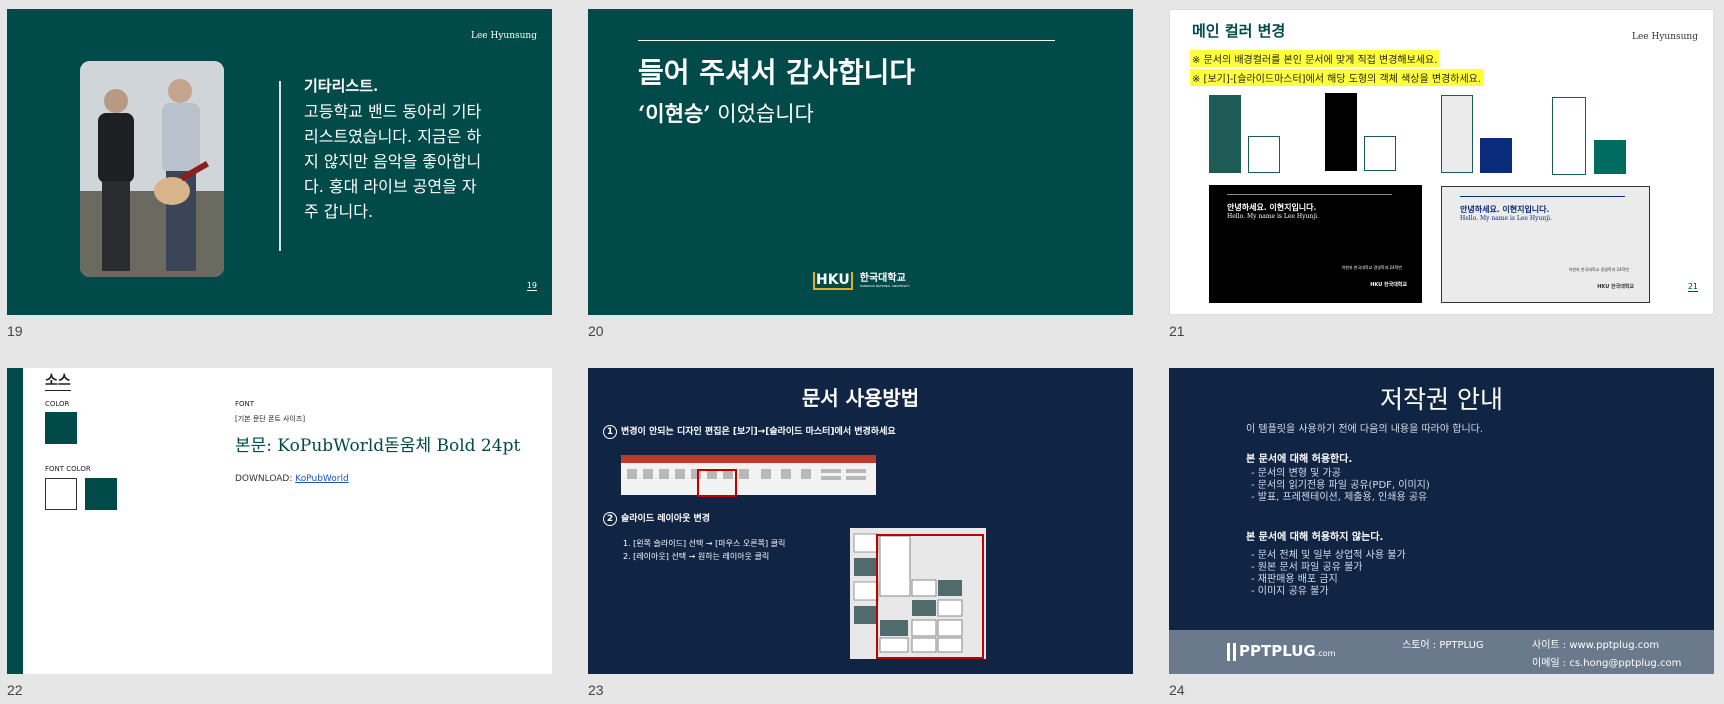 Image resolution: width=1724 pixels, height=704 pixels. What do you see at coordinates (1315, 58) in the screenshot?
I see `instruction-note-1: ※ 문서의 배경컬러를 본인 문서에 맞게 직접 변경해보세요.` at bounding box center [1315, 58].